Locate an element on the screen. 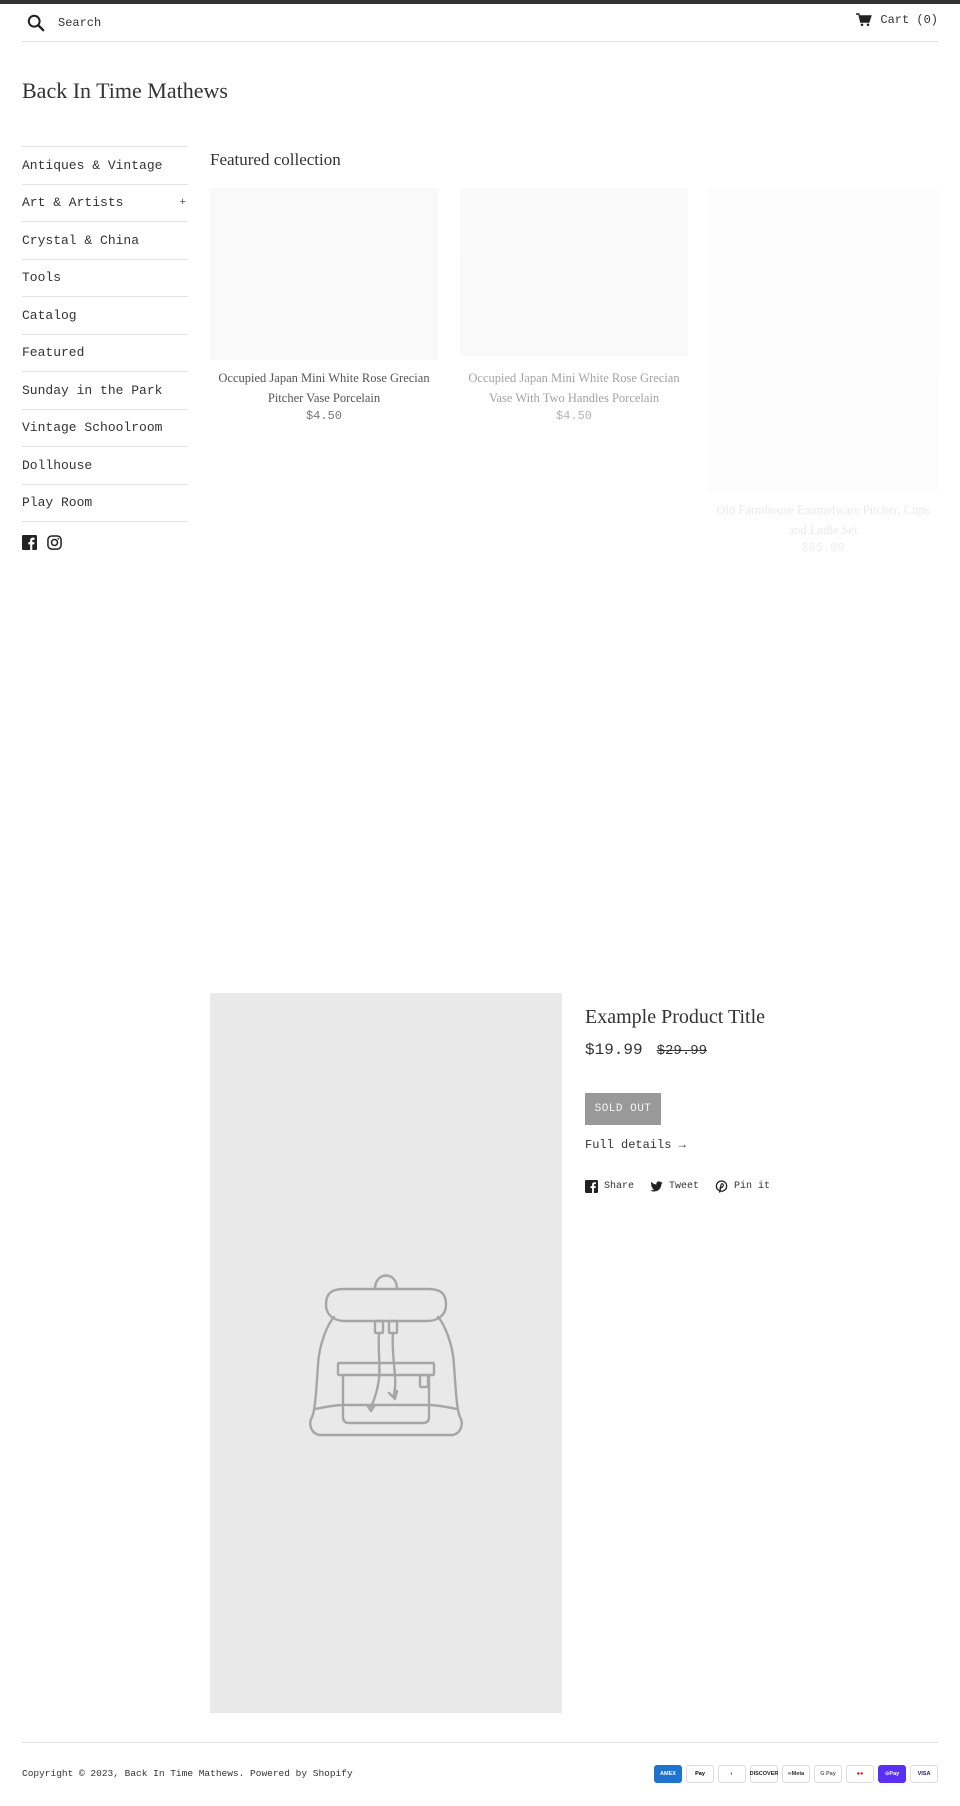 The image size is (960, 1806). shop-pay-icon: ⊙Pay is located at coordinates (892, 1774).